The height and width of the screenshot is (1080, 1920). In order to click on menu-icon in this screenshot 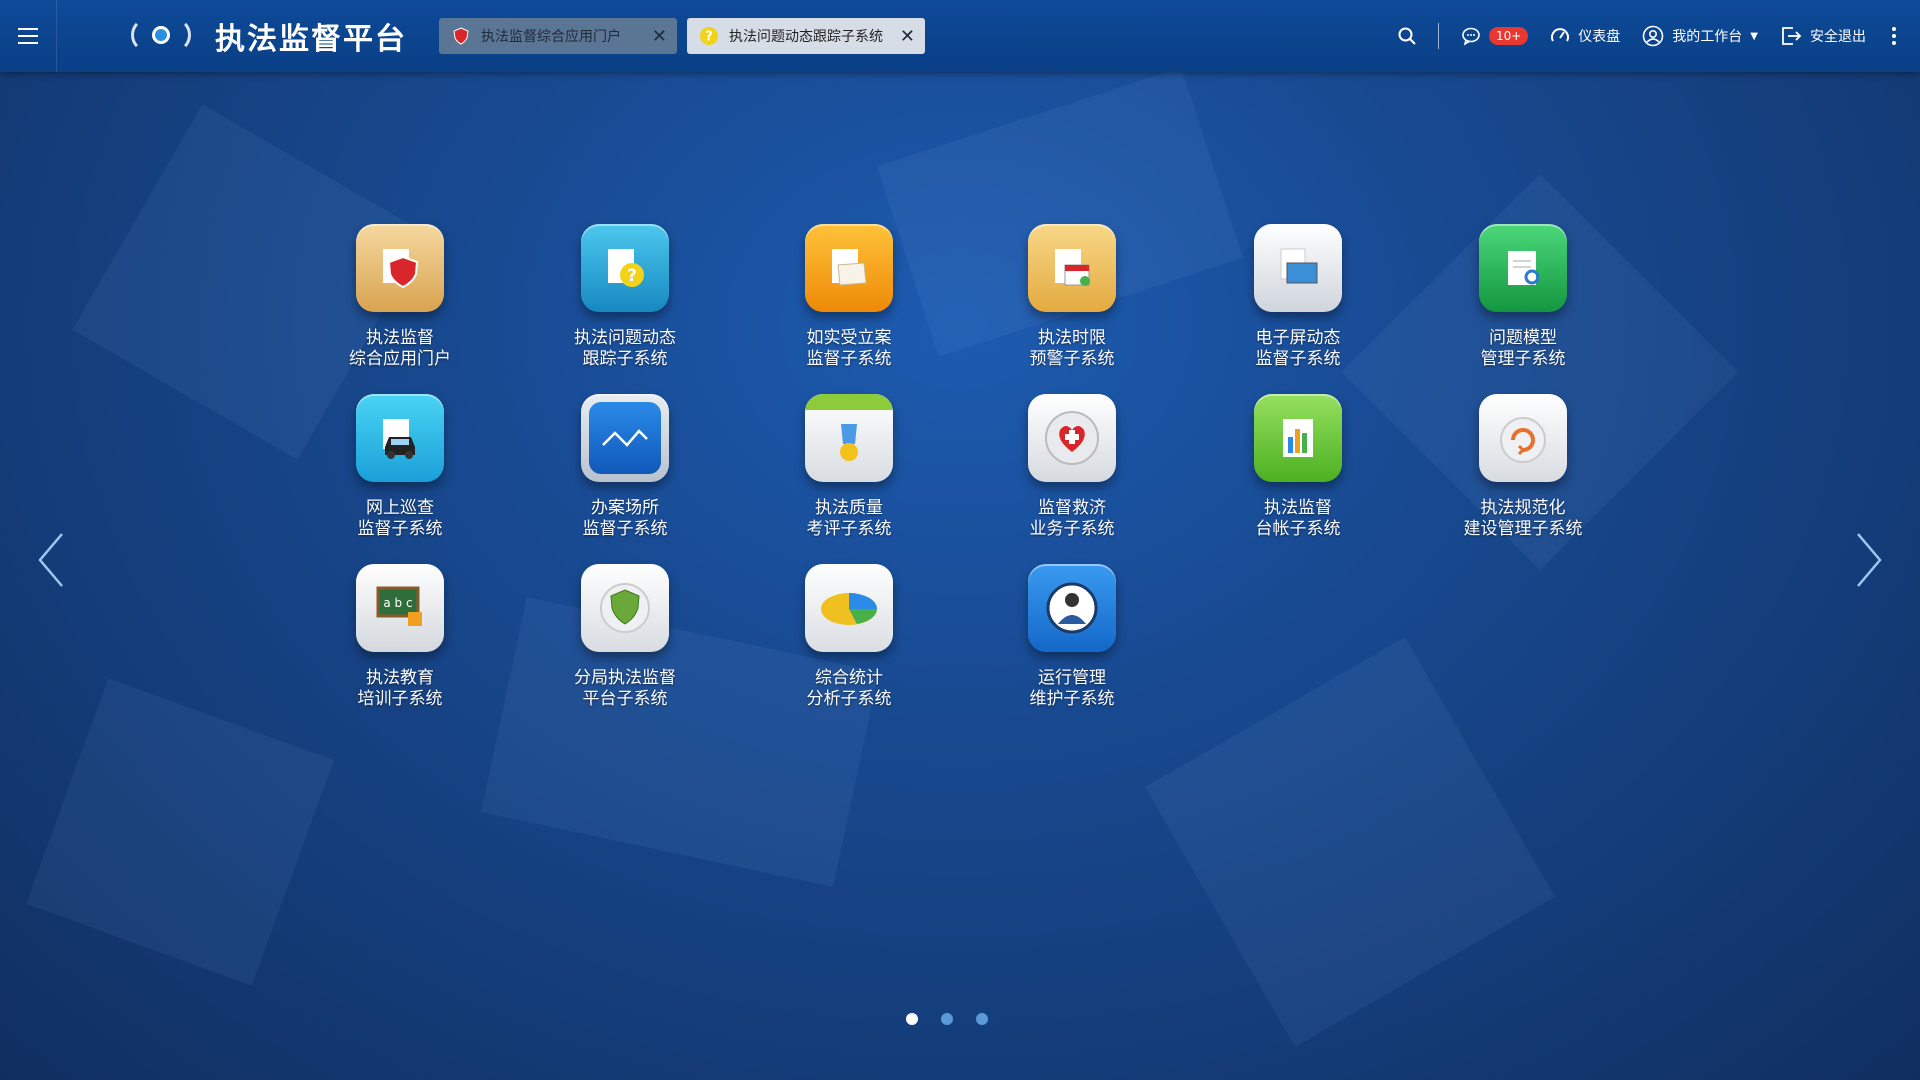, I will do `click(28, 36)`.